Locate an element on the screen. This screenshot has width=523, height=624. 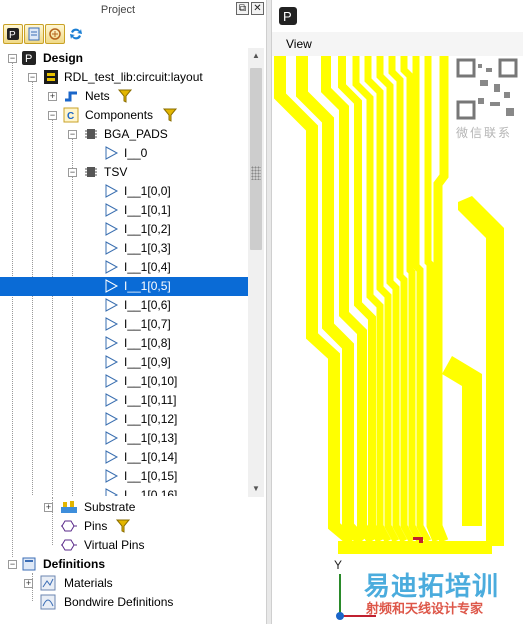
layout-icon: P is located at coordinates (13, 34).